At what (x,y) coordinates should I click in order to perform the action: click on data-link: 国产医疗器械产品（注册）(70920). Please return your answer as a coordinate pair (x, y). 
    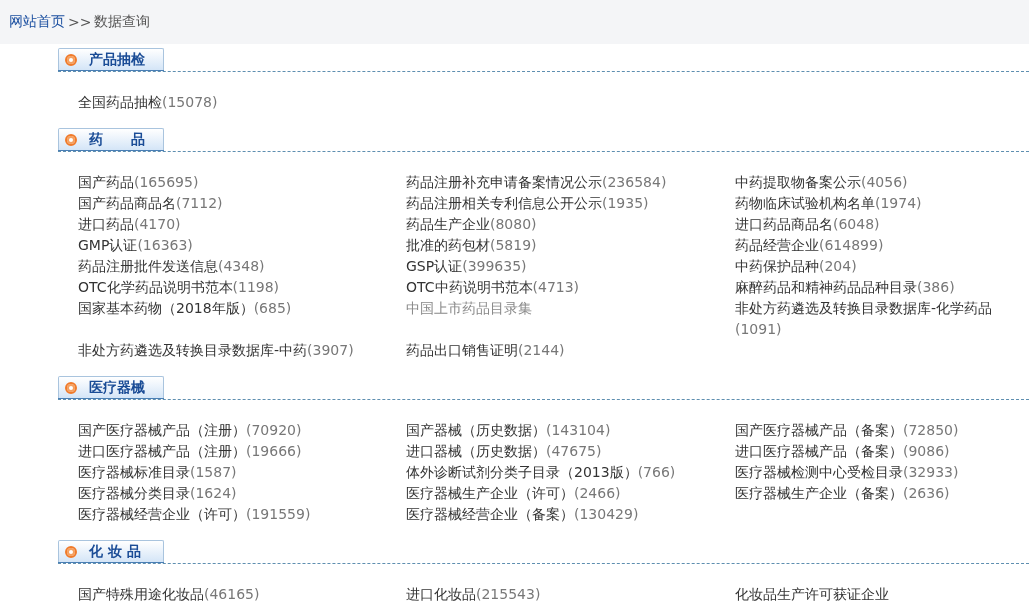
    Looking at the image, I should click on (242, 430).